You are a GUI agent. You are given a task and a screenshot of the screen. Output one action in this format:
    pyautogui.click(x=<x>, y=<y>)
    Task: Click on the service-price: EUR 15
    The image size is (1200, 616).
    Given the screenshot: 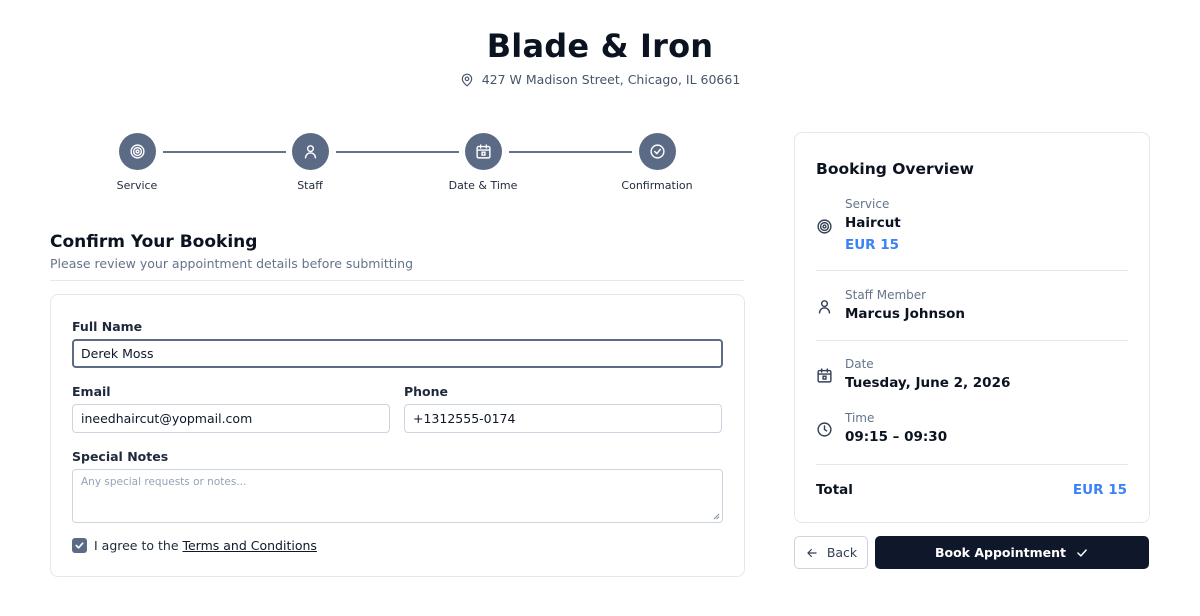 What is the action you would take?
    pyautogui.click(x=872, y=245)
    